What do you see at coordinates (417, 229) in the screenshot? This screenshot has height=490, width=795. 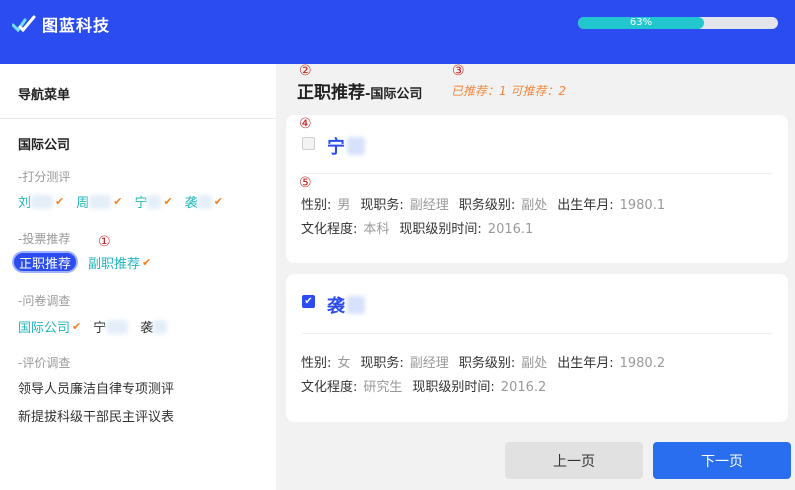 I see `candidate-info-row-2: 文化程度: 本科 现职级别时间: 2016.1` at bounding box center [417, 229].